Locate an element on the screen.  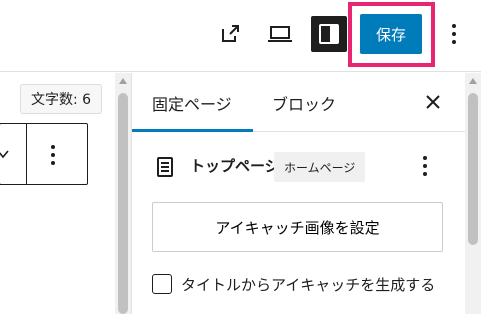
generate-featured-image-option: タイトルからアイキャッチを生成する is located at coordinates (293, 284).